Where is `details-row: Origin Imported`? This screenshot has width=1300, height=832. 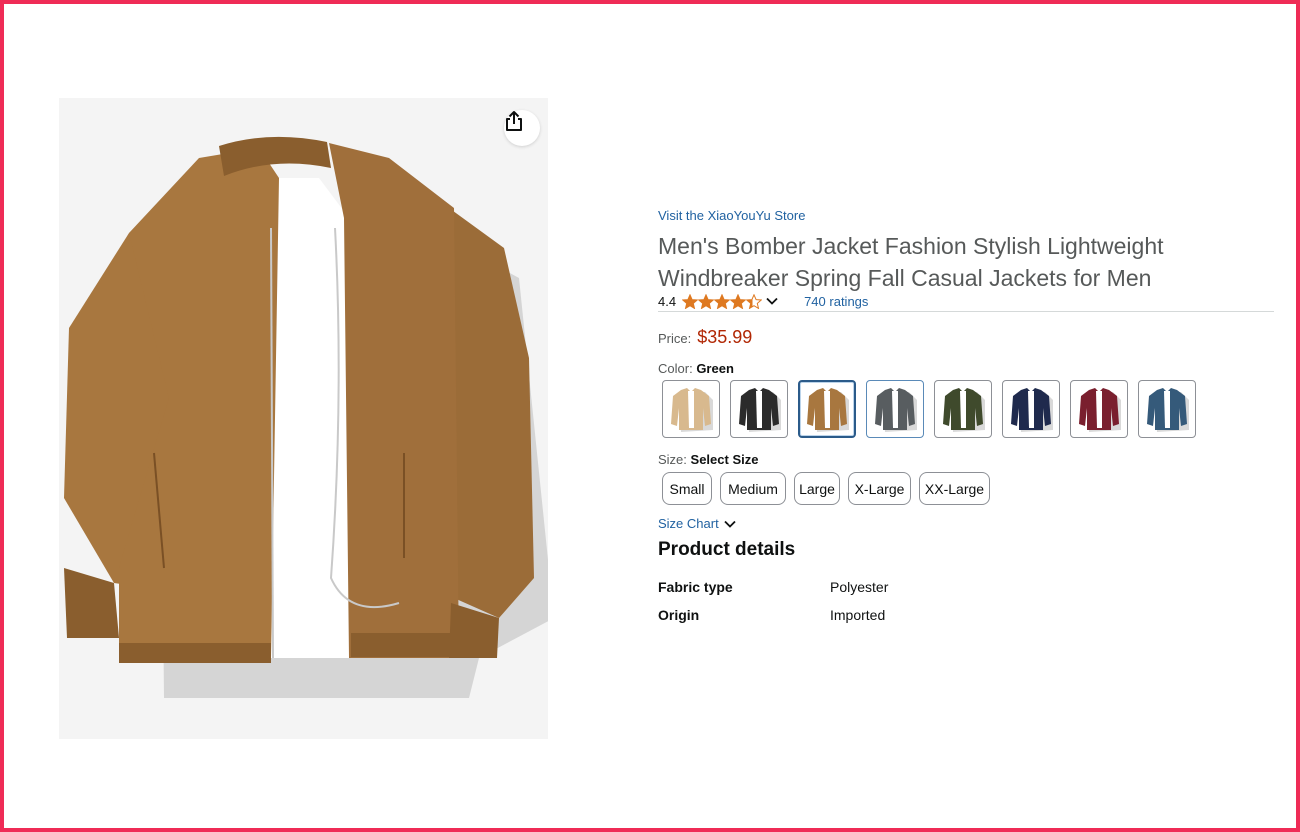 details-row: Origin Imported is located at coordinates (858, 621).